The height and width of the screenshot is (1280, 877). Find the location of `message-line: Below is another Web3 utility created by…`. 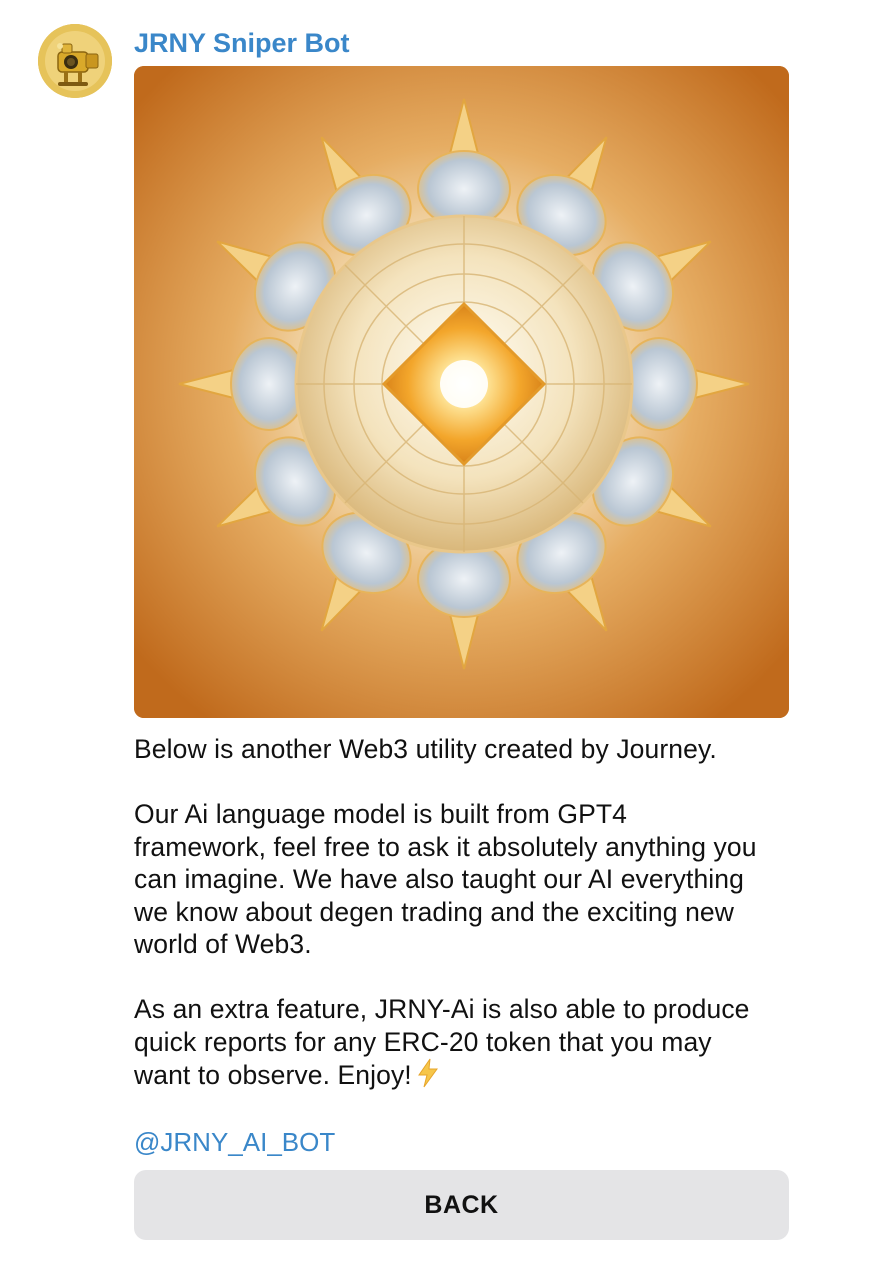

message-line: Below is another Web3 utility created by… is located at coordinates (425, 749).